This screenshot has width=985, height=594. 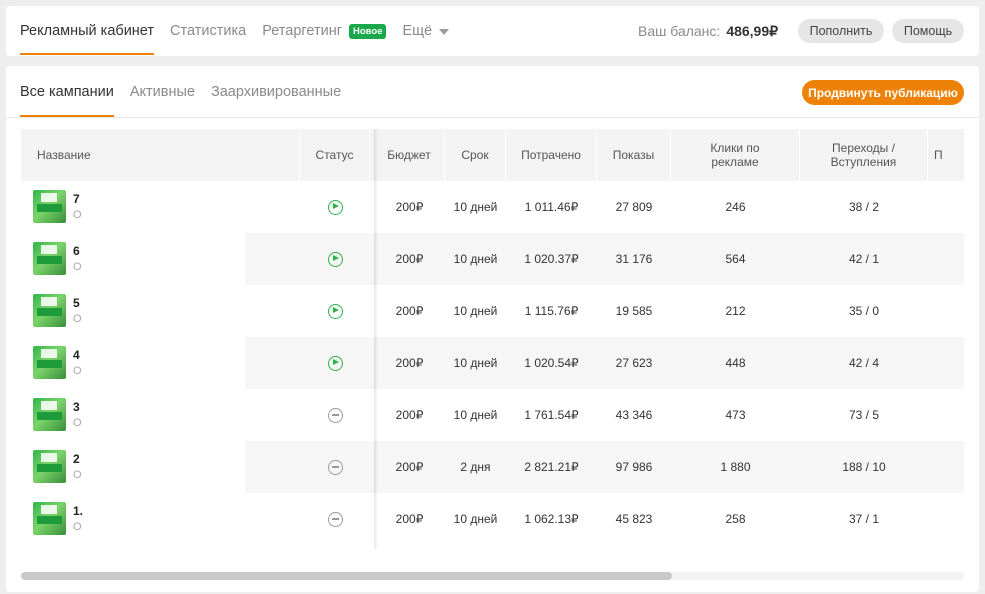 I want to click on campaign-title: 2, so click(x=76, y=459).